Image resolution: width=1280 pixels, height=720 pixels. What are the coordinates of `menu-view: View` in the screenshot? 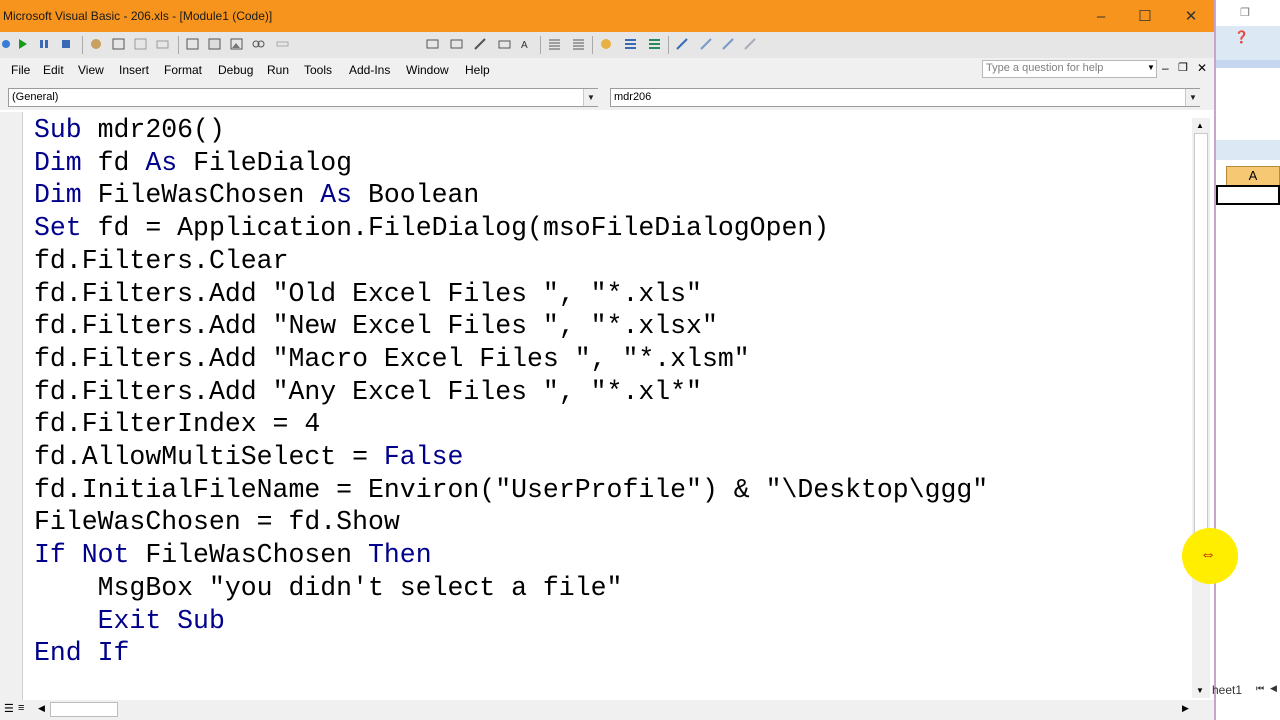 It's located at (91, 70).